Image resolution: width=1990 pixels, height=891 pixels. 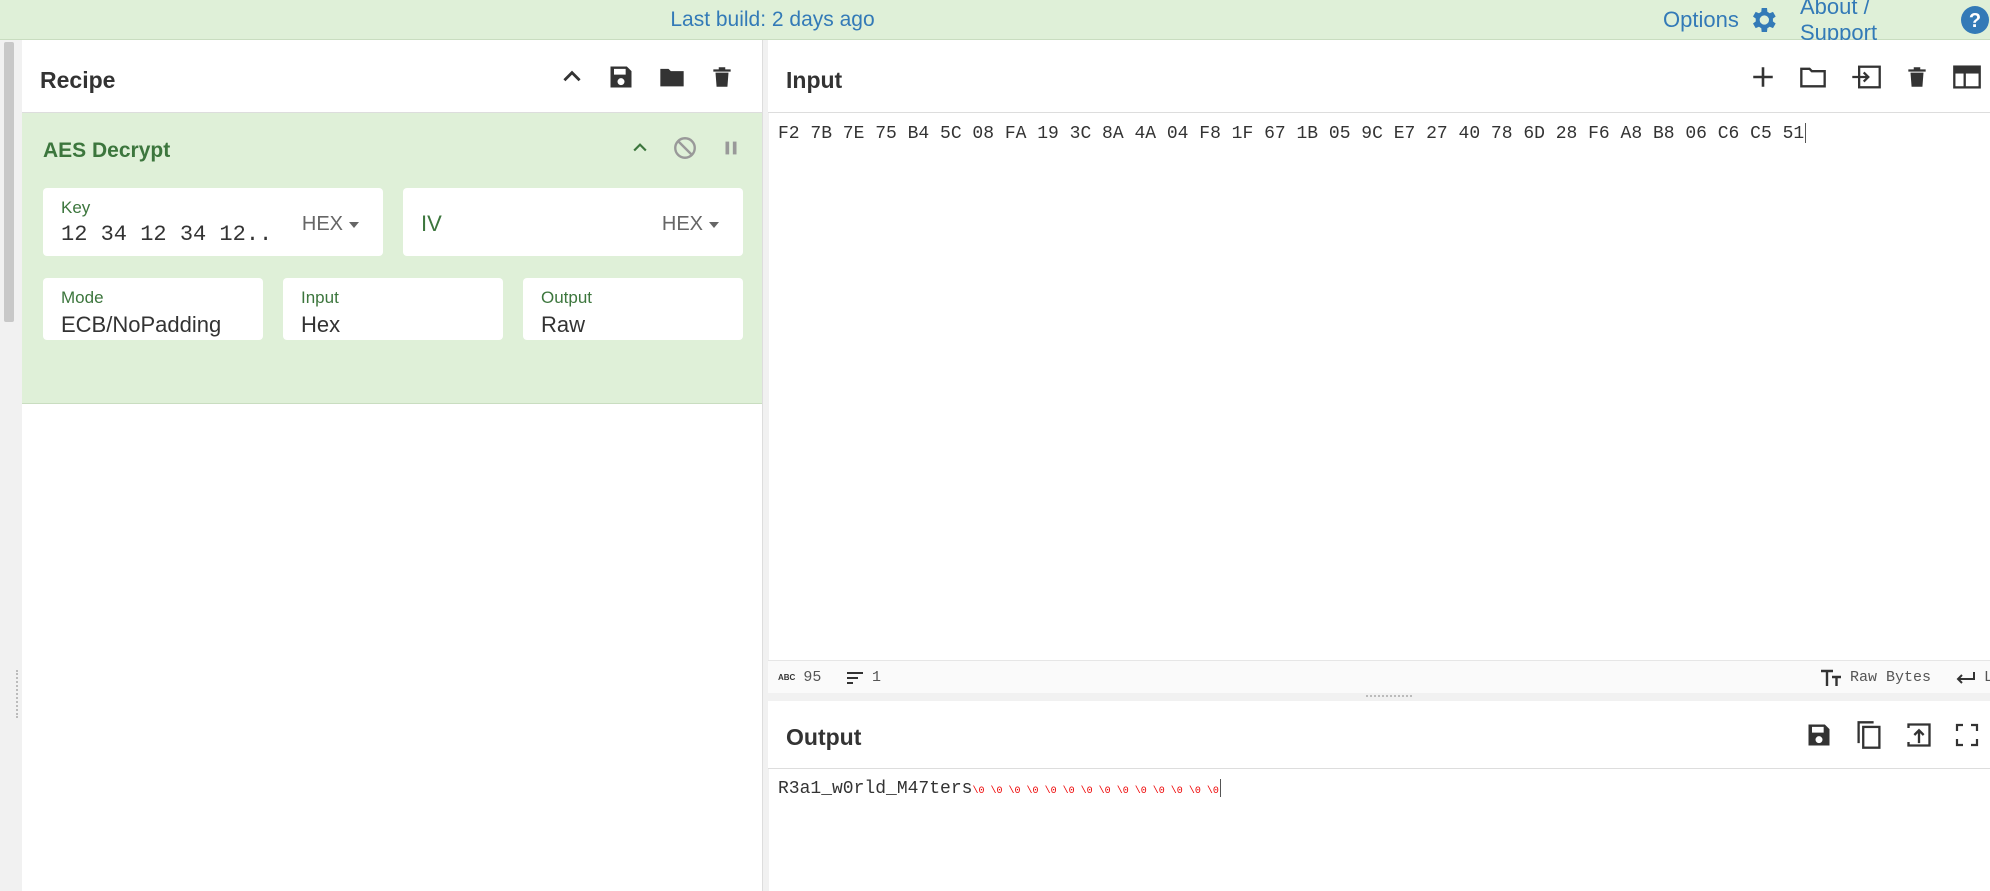 I want to click on operations-scrollbar, so click(x=9, y=182).